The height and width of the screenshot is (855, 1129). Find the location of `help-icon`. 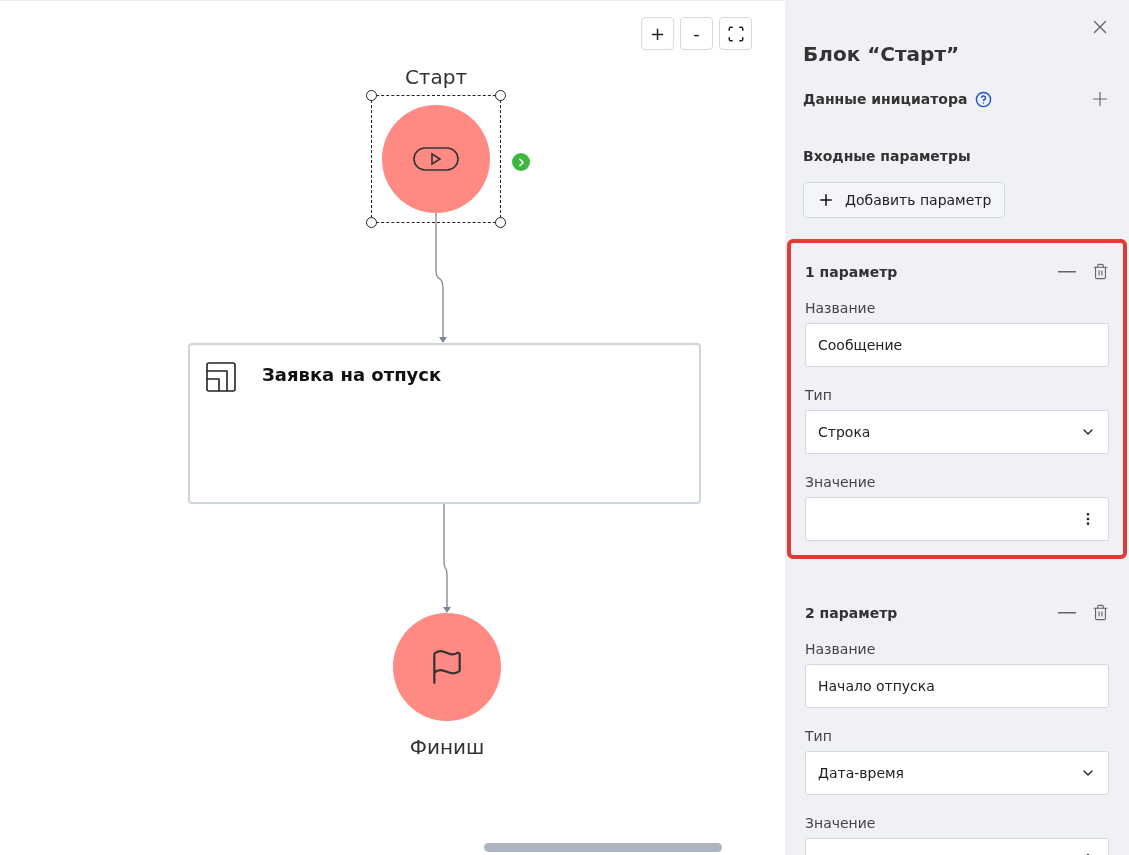

help-icon is located at coordinates (984, 99).